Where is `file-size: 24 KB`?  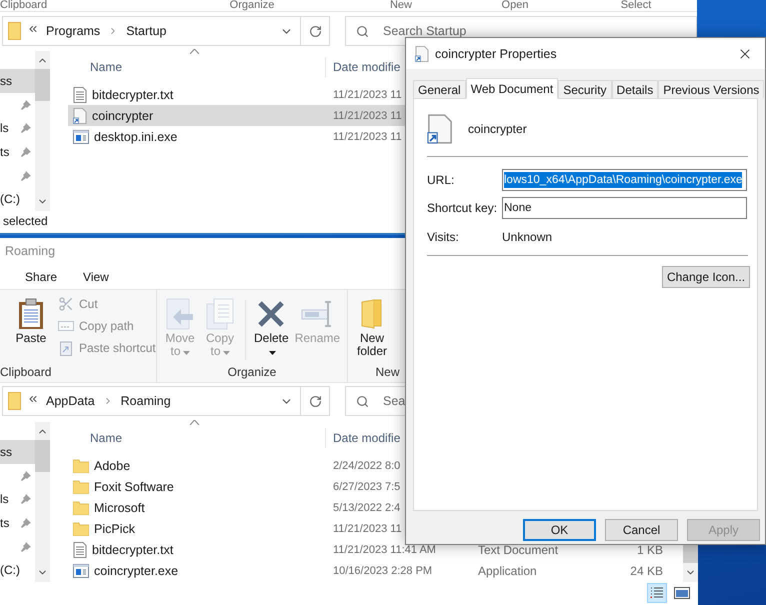 file-size: 24 KB is located at coordinates (646, 571).